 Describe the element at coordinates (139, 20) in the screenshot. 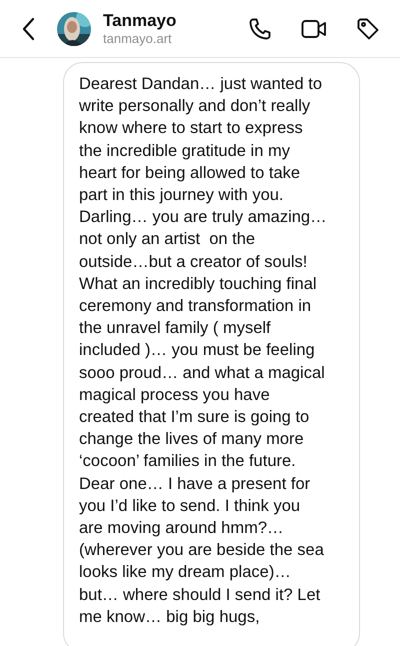

I see `contact-name: Tanmayo` at that location.